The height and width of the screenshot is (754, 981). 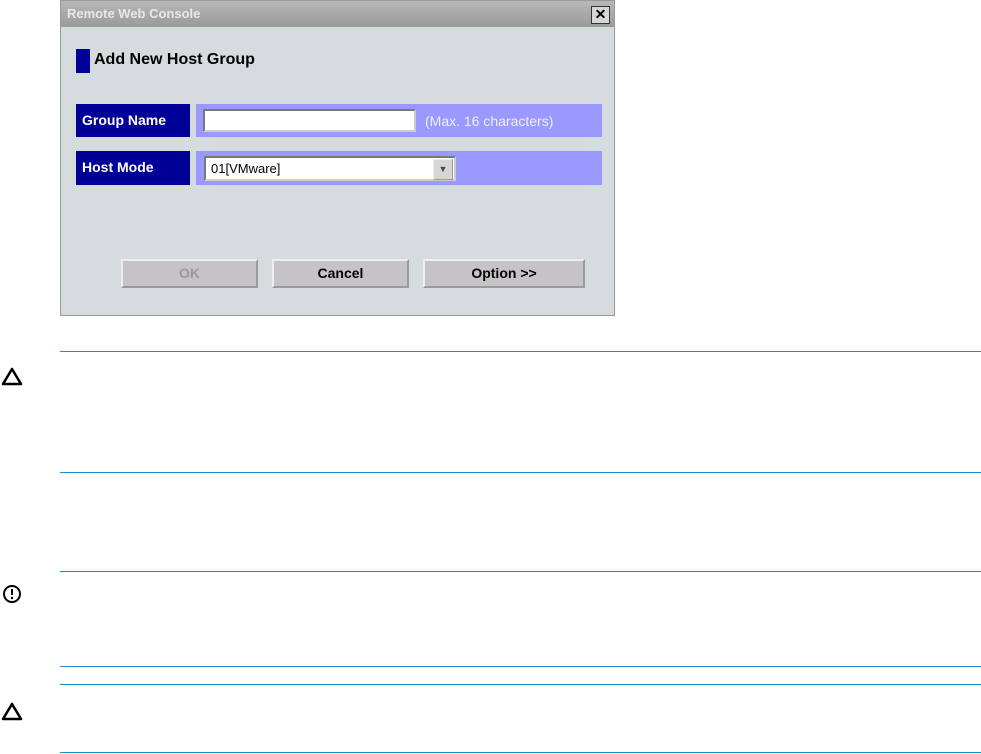 I want to click on close-icon: ✕, so click(x=600, y=14).